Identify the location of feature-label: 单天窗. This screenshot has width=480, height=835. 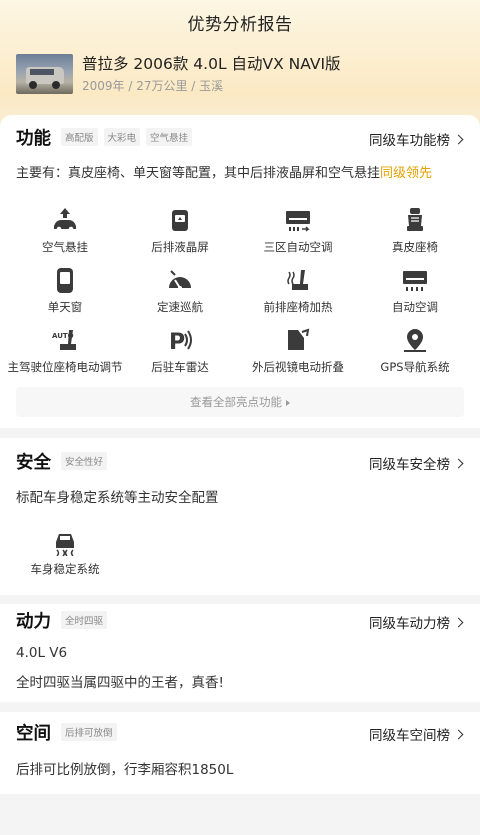
(65, 307).